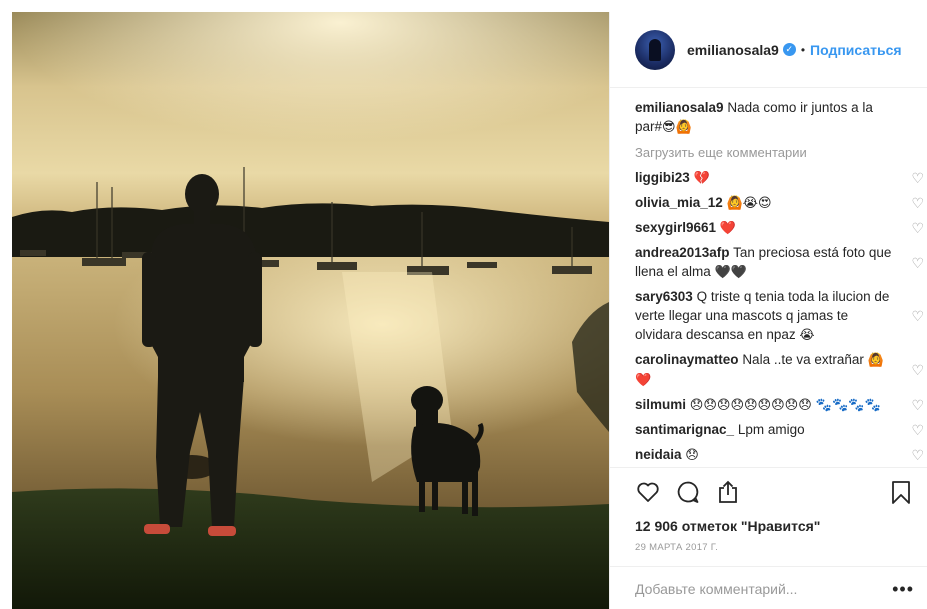 The width and height of the screenshot is (927, 609). I want to click on comment-username: olivia_mia_12, so click(679, 202).